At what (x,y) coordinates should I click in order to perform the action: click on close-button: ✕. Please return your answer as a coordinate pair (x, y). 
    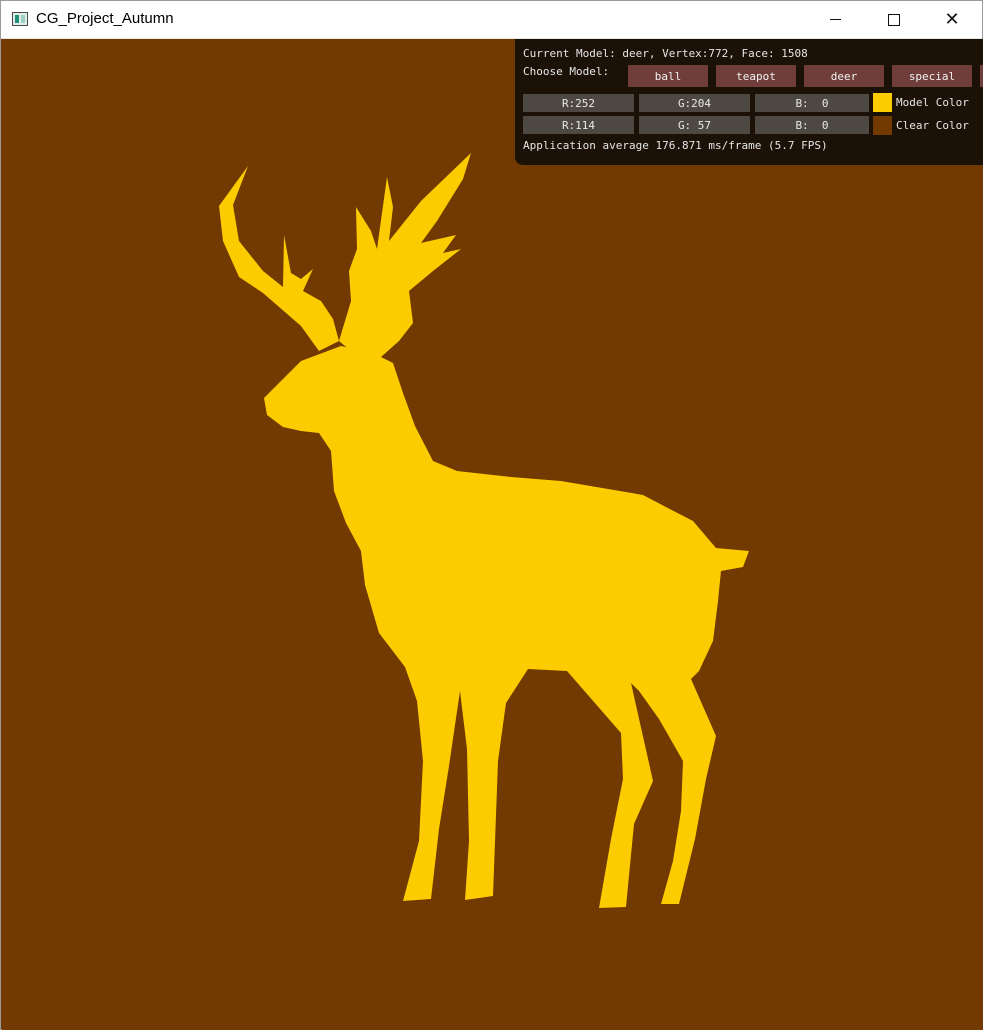
    Looking at the image, I should click on (952, 19).